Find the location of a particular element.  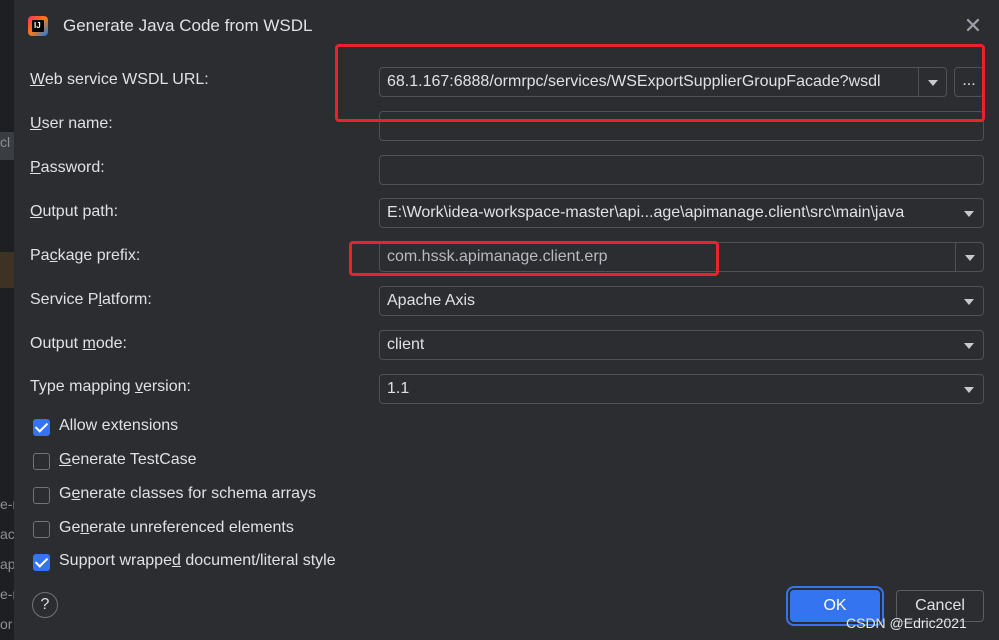

ide-text-fragment: e-r is located at coordinates (7, 594).